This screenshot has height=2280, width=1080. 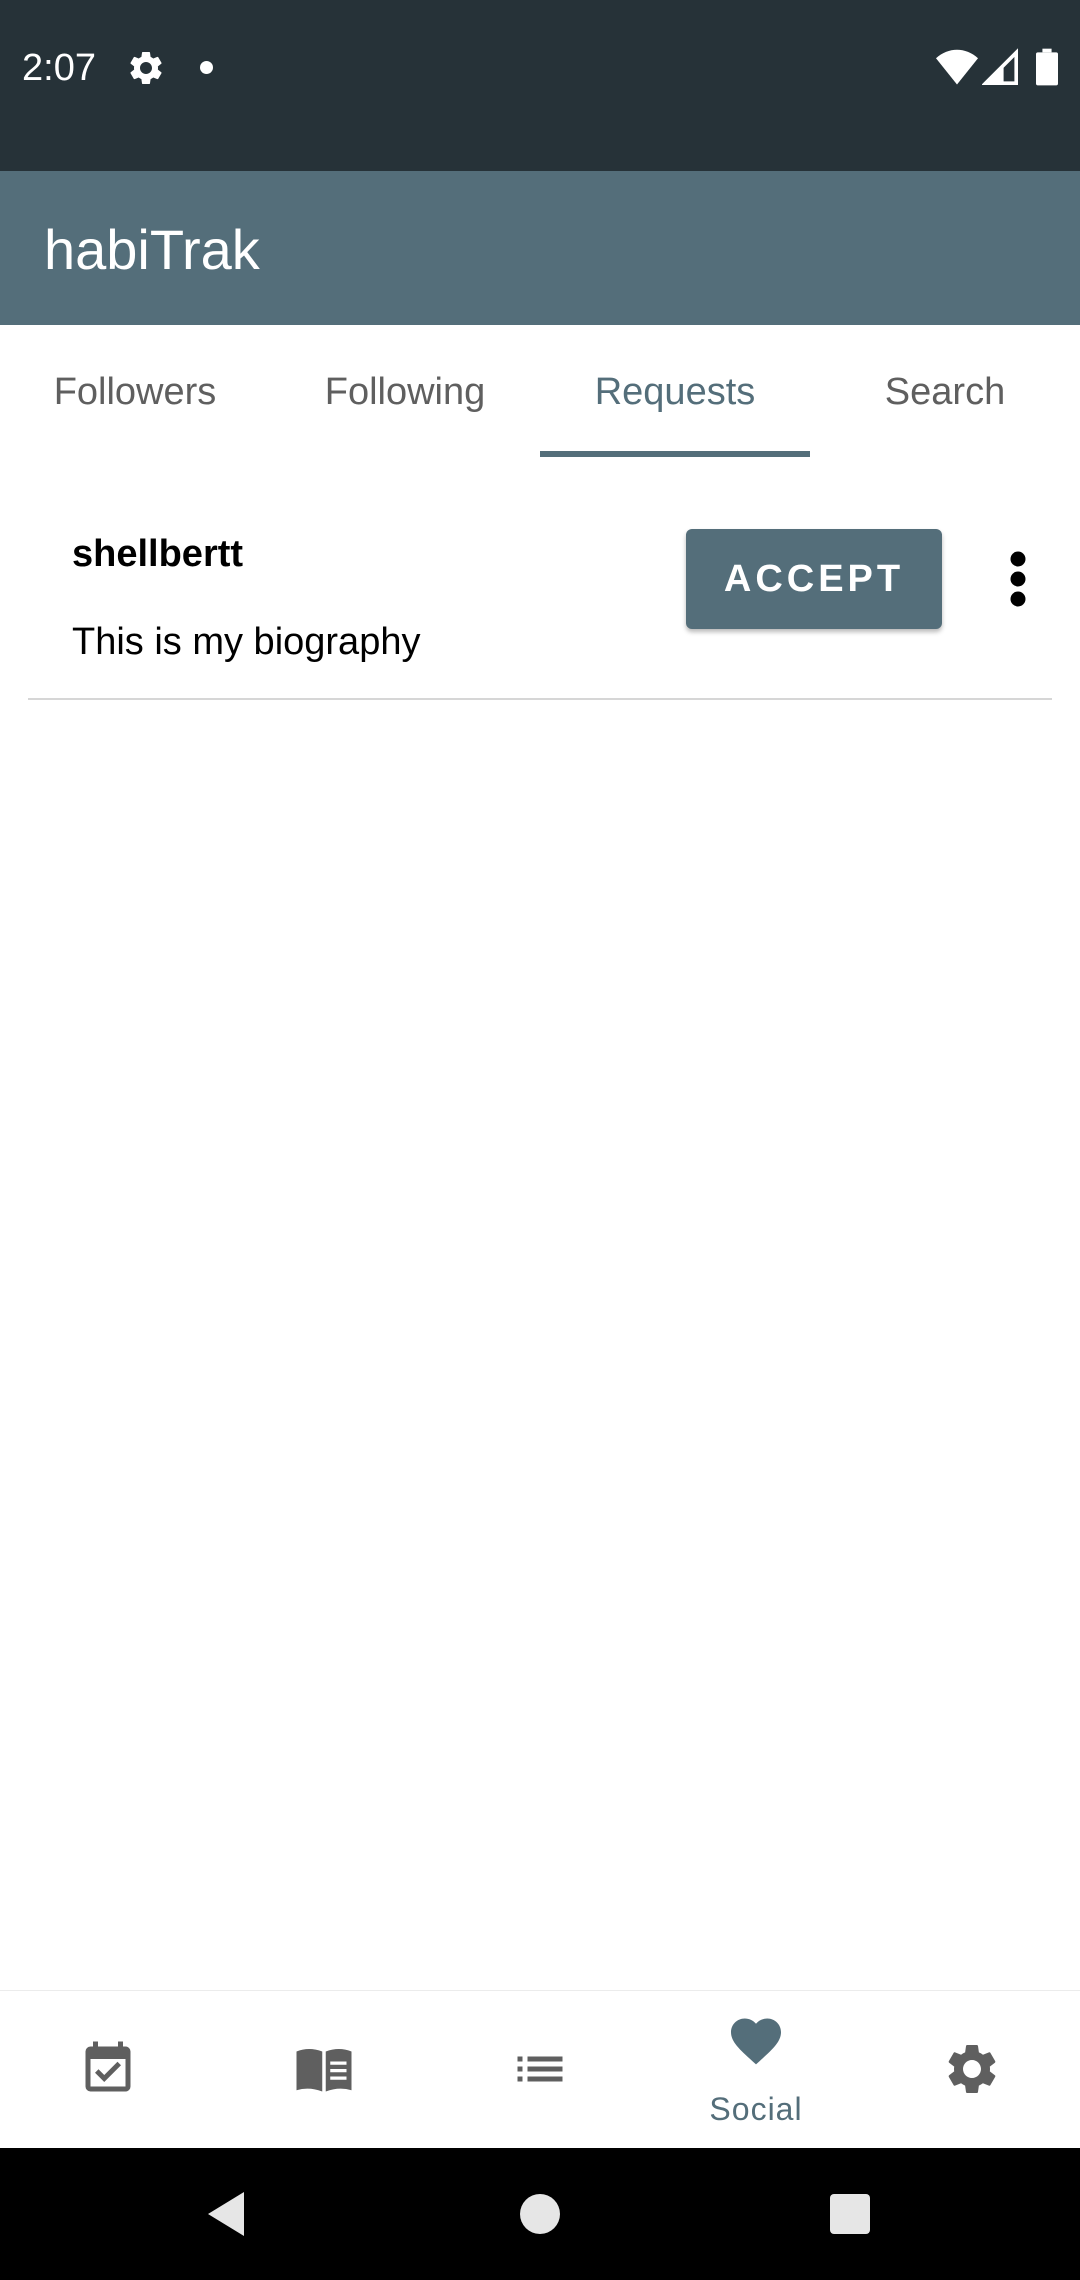 I want to click on system-navigation-bar, so click(x=540, y=2214).